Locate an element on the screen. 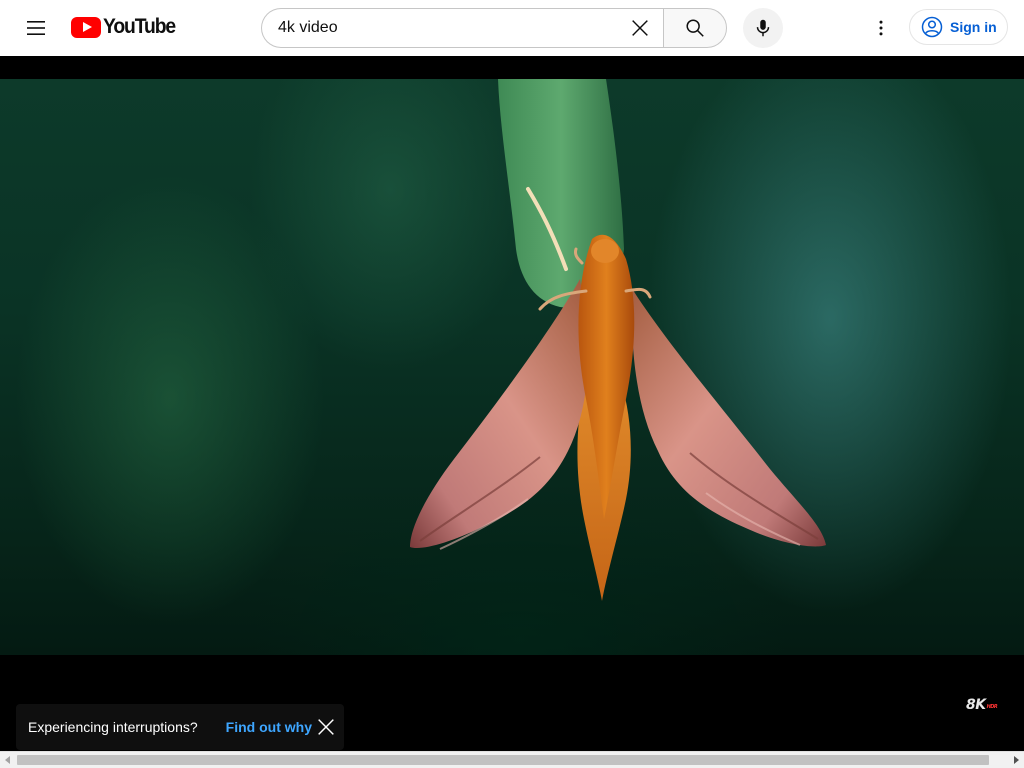 Image resolution: width=1024 pixels, height=768 pixels. voice-search-button is located at coordinates (763, 28).